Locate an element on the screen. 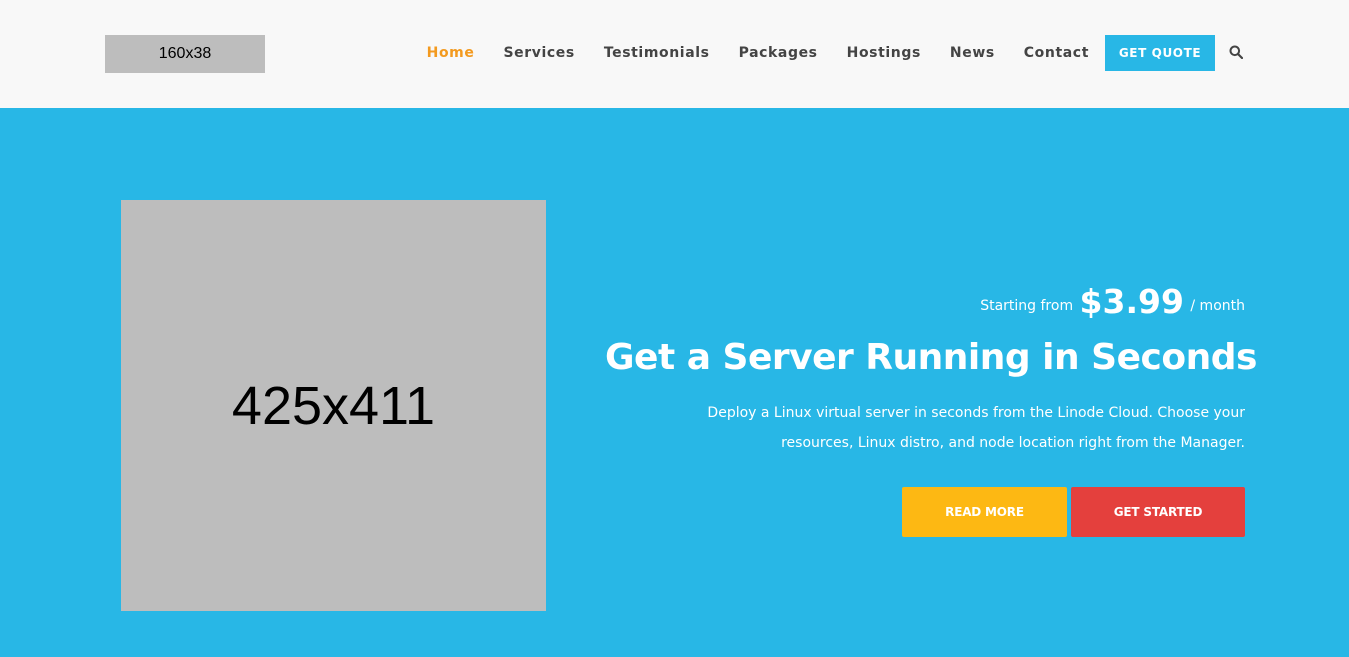  nav-packages: Packages is located at coordinates (778, 53).